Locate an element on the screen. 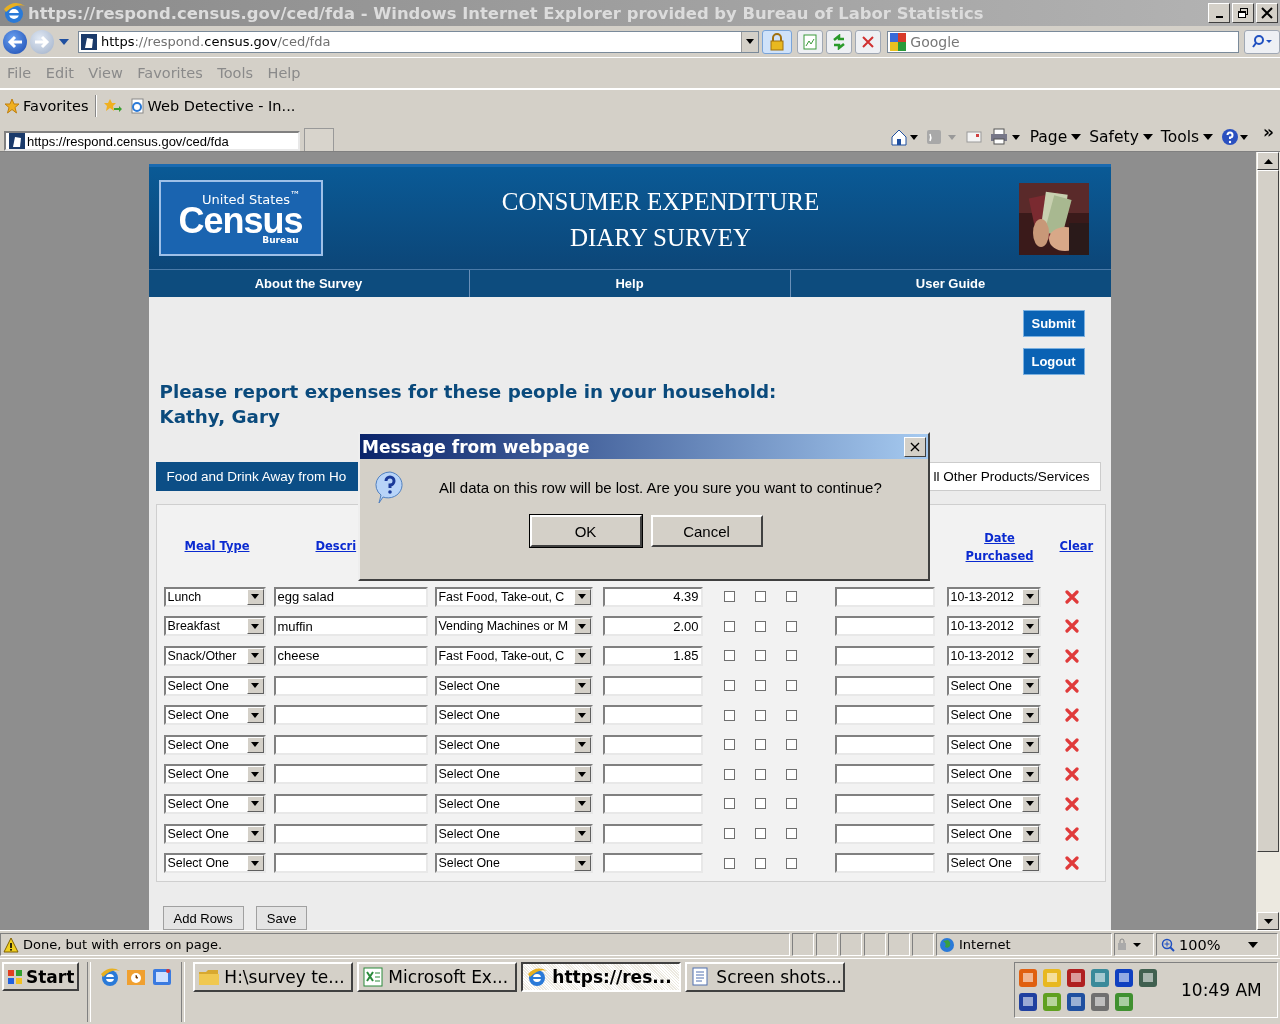  command-menu: Tools is located at coordinates (1186, 136).